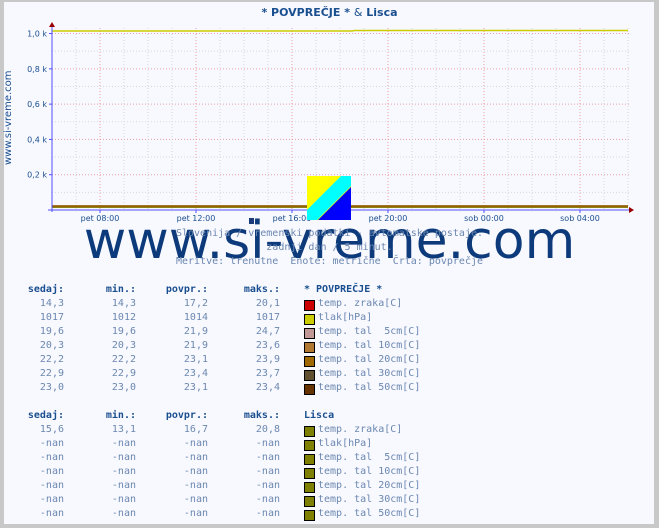 This screenshot has width=659, height=528. What do you see at coordinates (37, 139) in the screenshot?
I see `y-tick-label: 0,4 k` at bounding box center [37, 139].